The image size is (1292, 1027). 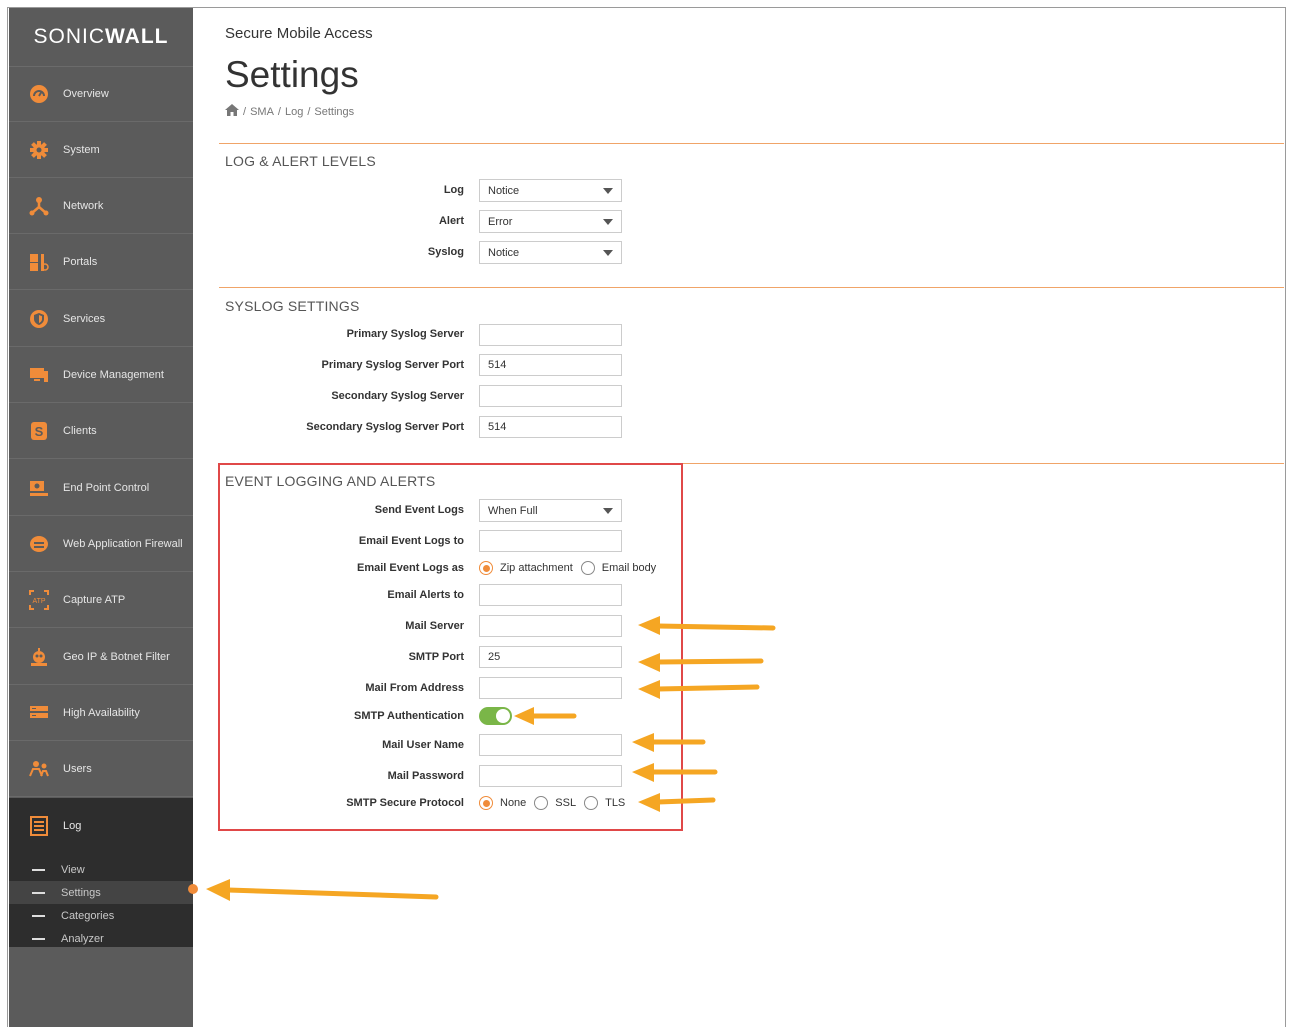 I want to click on syslog-level-label: Syslog, so click(x=445, y=252).